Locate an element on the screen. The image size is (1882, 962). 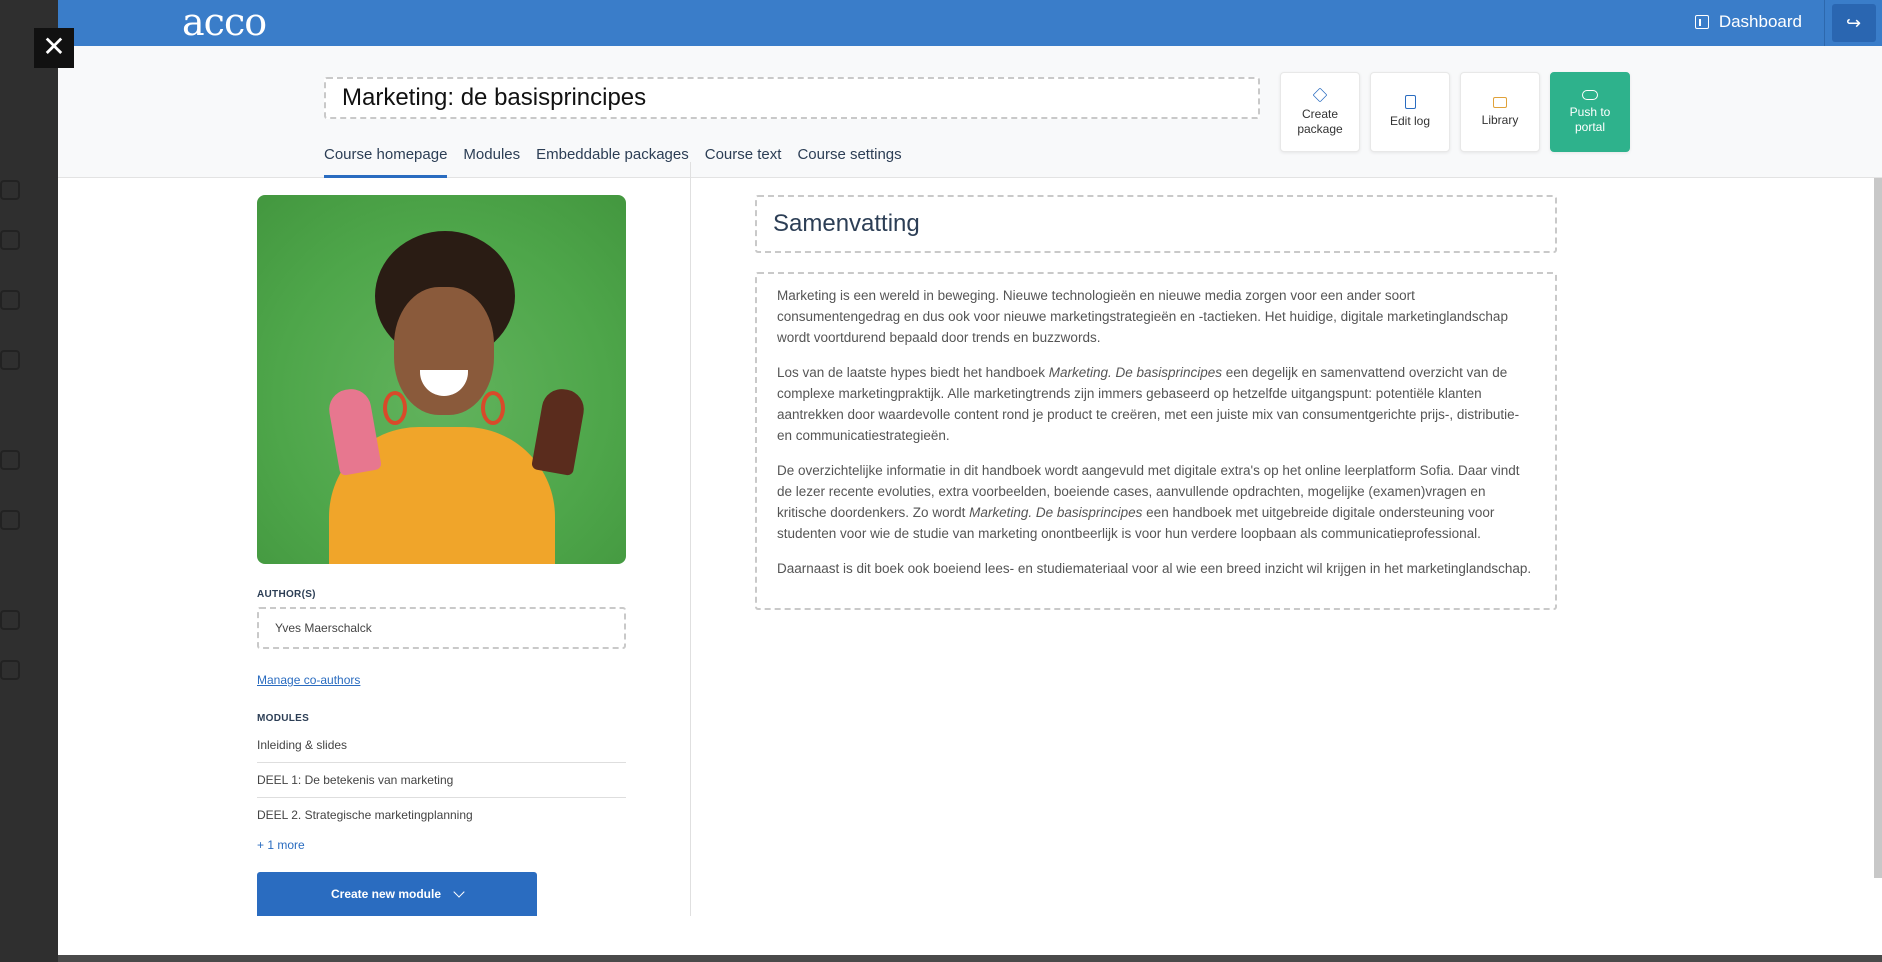
dashboard-label: Dashboard is located at coordinates (1760, 21).